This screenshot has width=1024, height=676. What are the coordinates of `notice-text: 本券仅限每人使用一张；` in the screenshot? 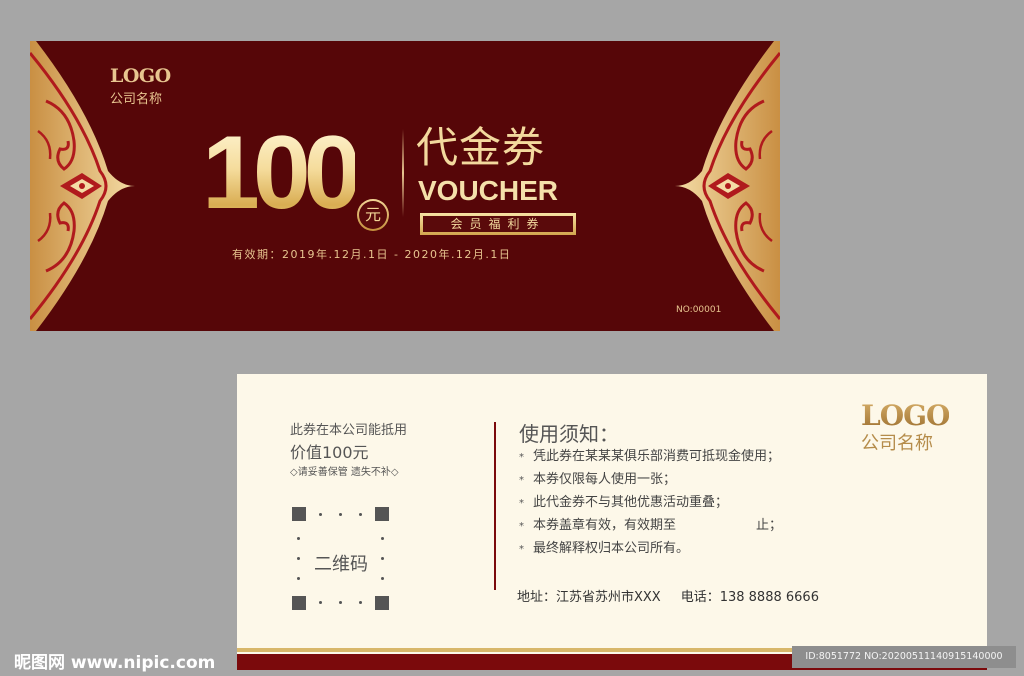 It's located at (605, 479).